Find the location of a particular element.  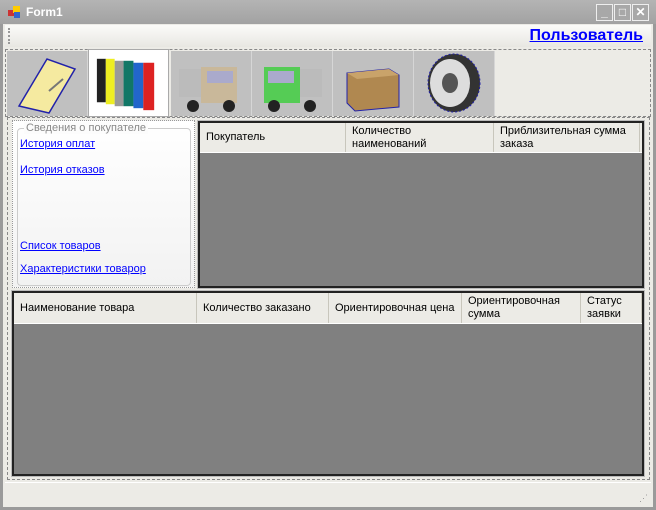

resize-grip-icon: ⋰ is located at coordinates (643, 498).